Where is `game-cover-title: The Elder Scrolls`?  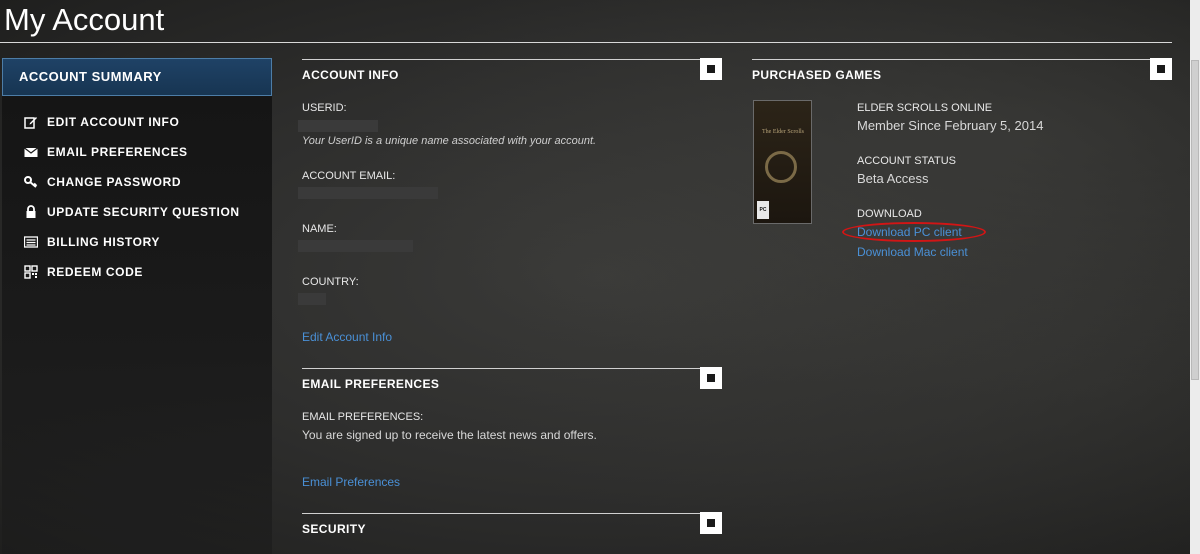 game-cover-title: The Elder Scrolls is located at coordinates (783, 132).